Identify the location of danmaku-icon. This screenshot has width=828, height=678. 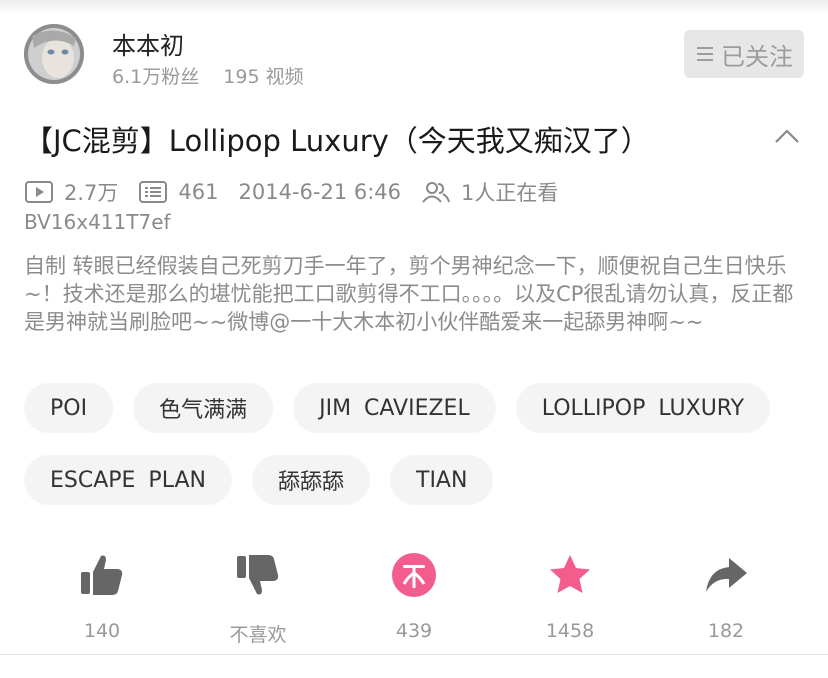
(153, 192).